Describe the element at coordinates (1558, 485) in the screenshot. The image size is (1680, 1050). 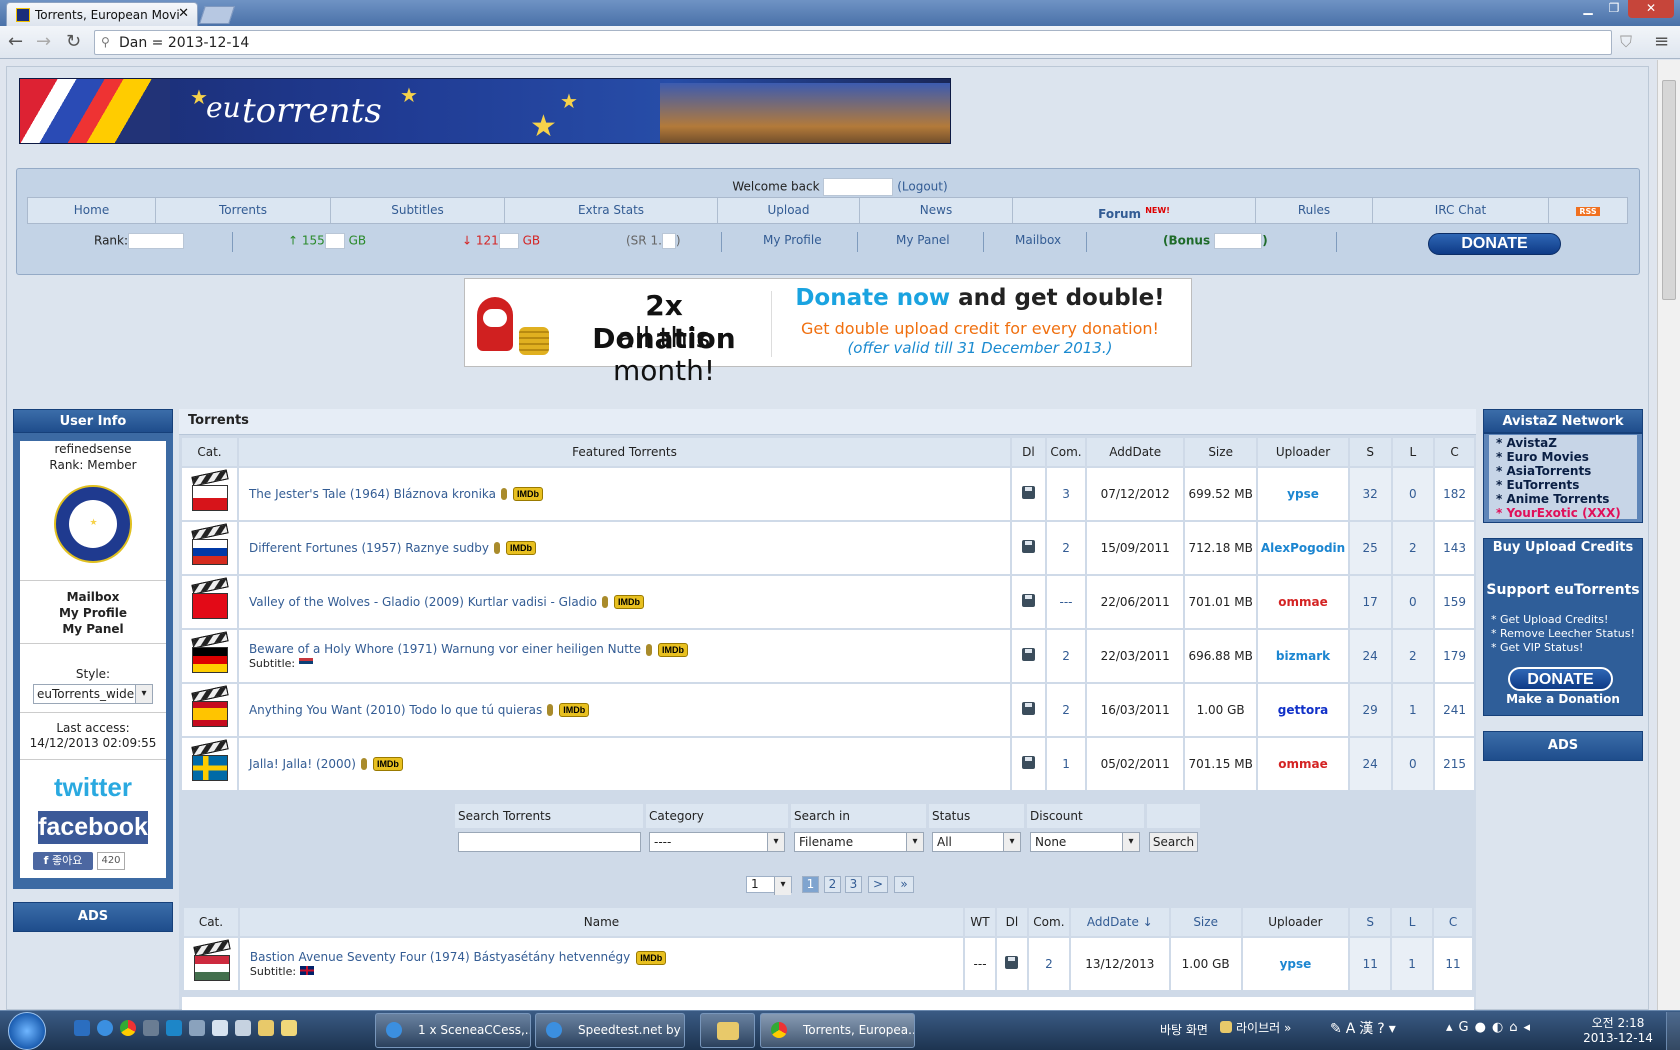
I see `network-item-eutorrents: * EuTorrents` at that location.